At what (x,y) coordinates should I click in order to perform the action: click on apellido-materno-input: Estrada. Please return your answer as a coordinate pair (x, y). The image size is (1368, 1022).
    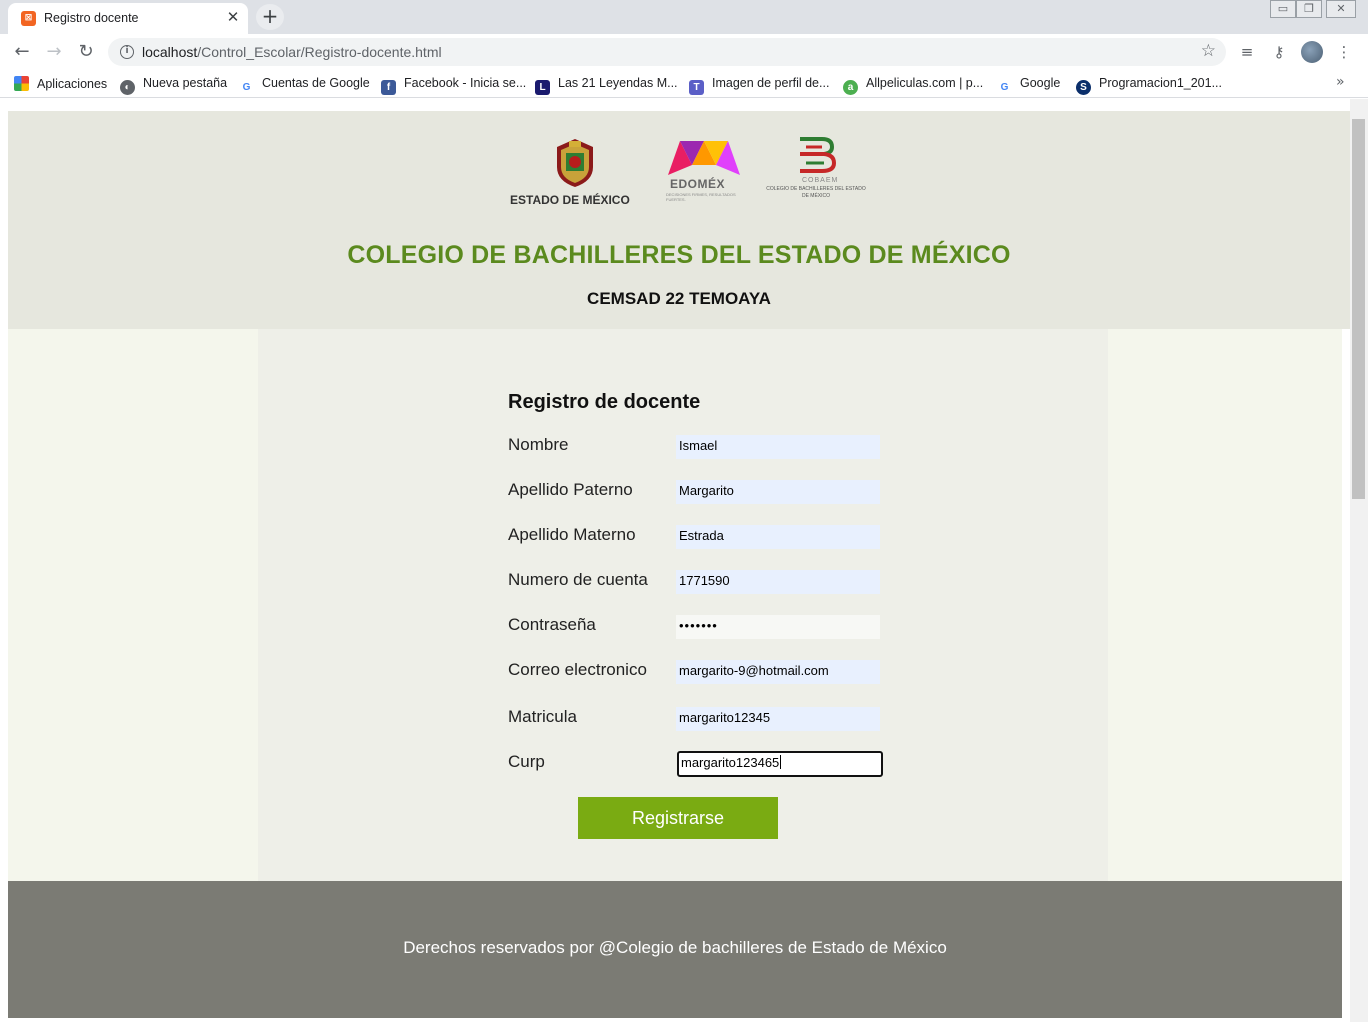
    Looking at the image, I should click on (778, 537).